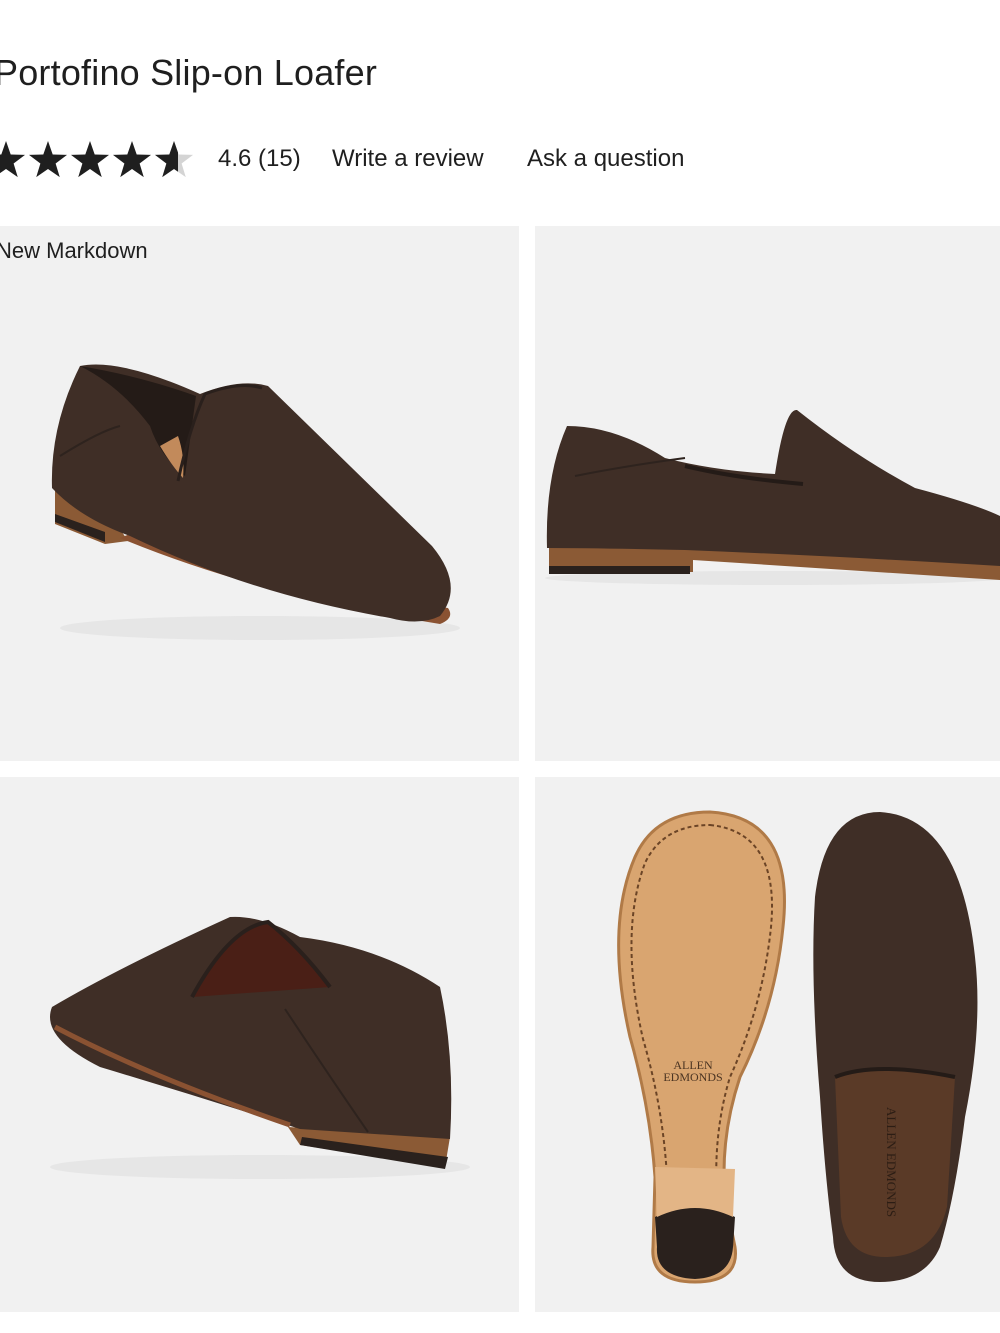 The image size is (1000, 1333). Describe the element at coordinates (500, 160) in the screenshot. I see `rating-row: 4.6 (15) Write a review Ask a question` at that location.